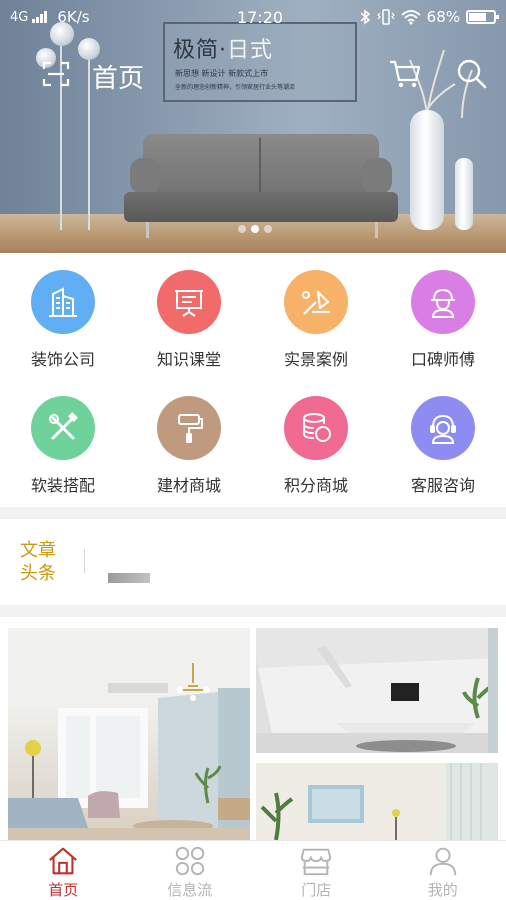 This screenshot has height=900, width=506. I want to click on page-title: 首页, so click(118, 79).